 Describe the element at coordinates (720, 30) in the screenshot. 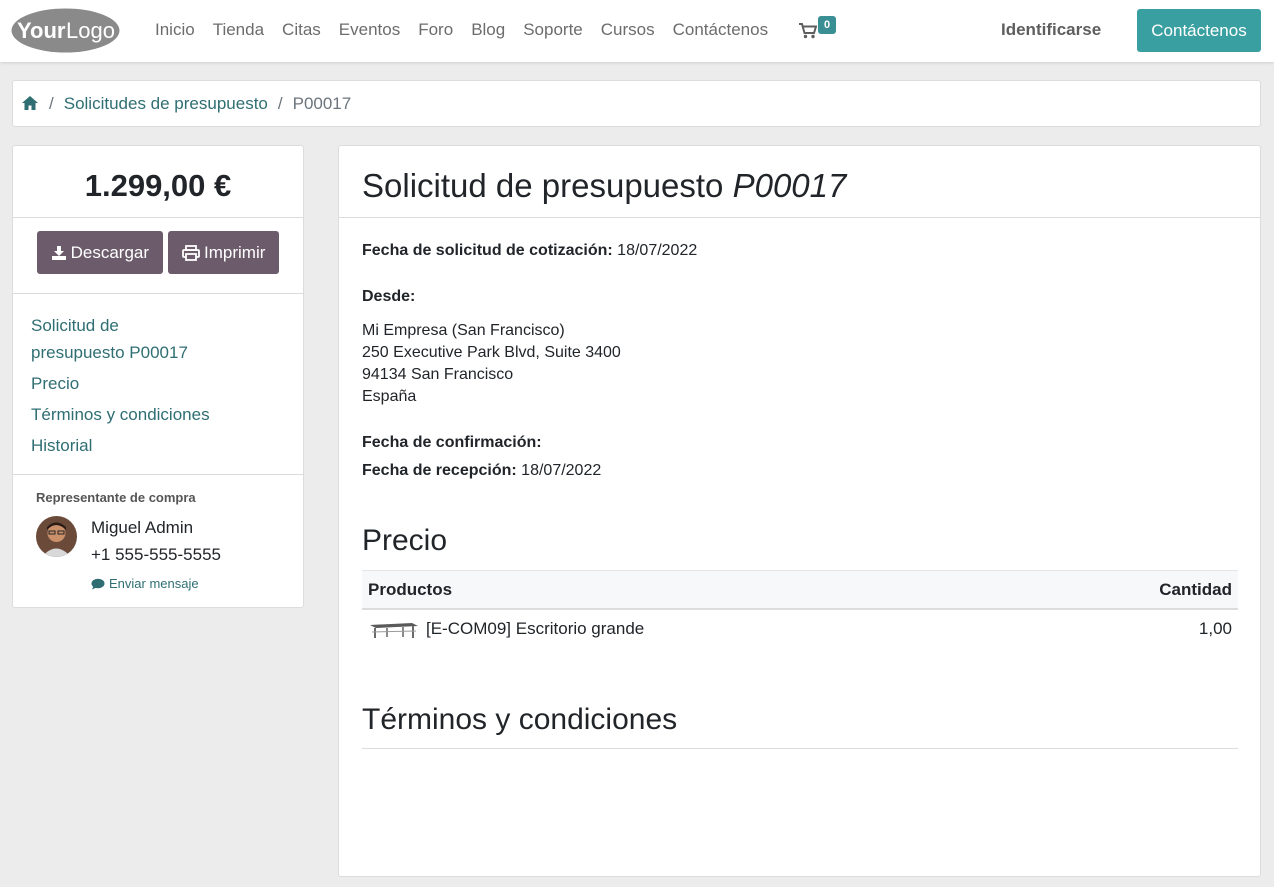

I see `nav-item-contactenos: Contáctenos` at that location.